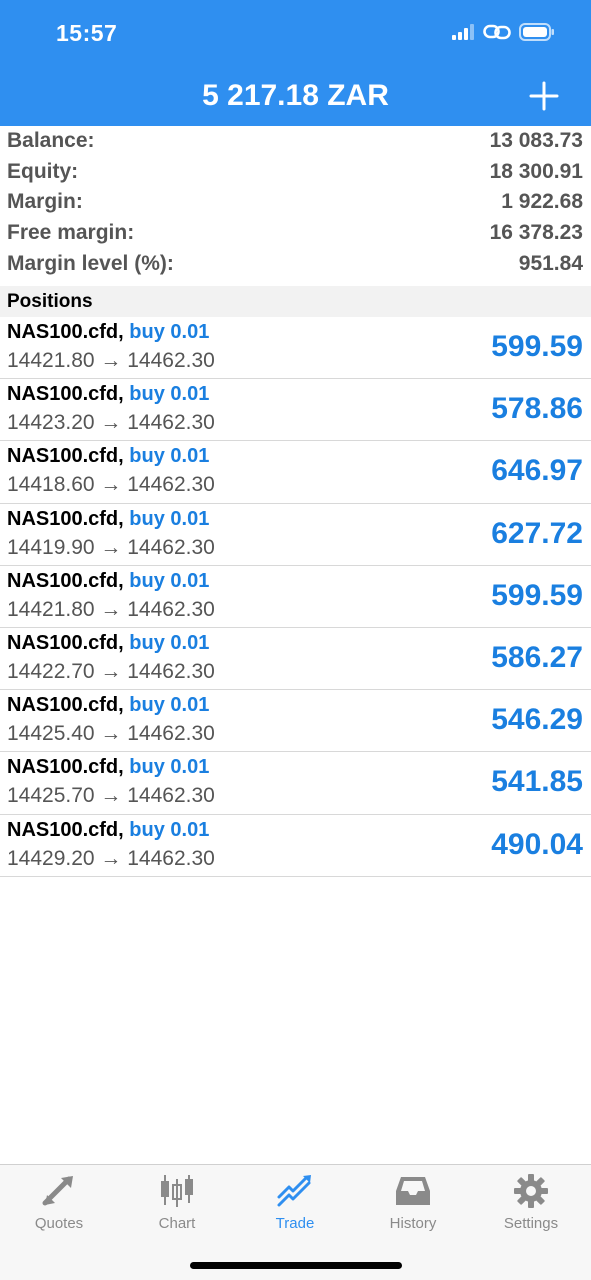 The width and height of the screenshot is (591, 1280). I want to click on summary-label: Free margin:, so click(71, 233).